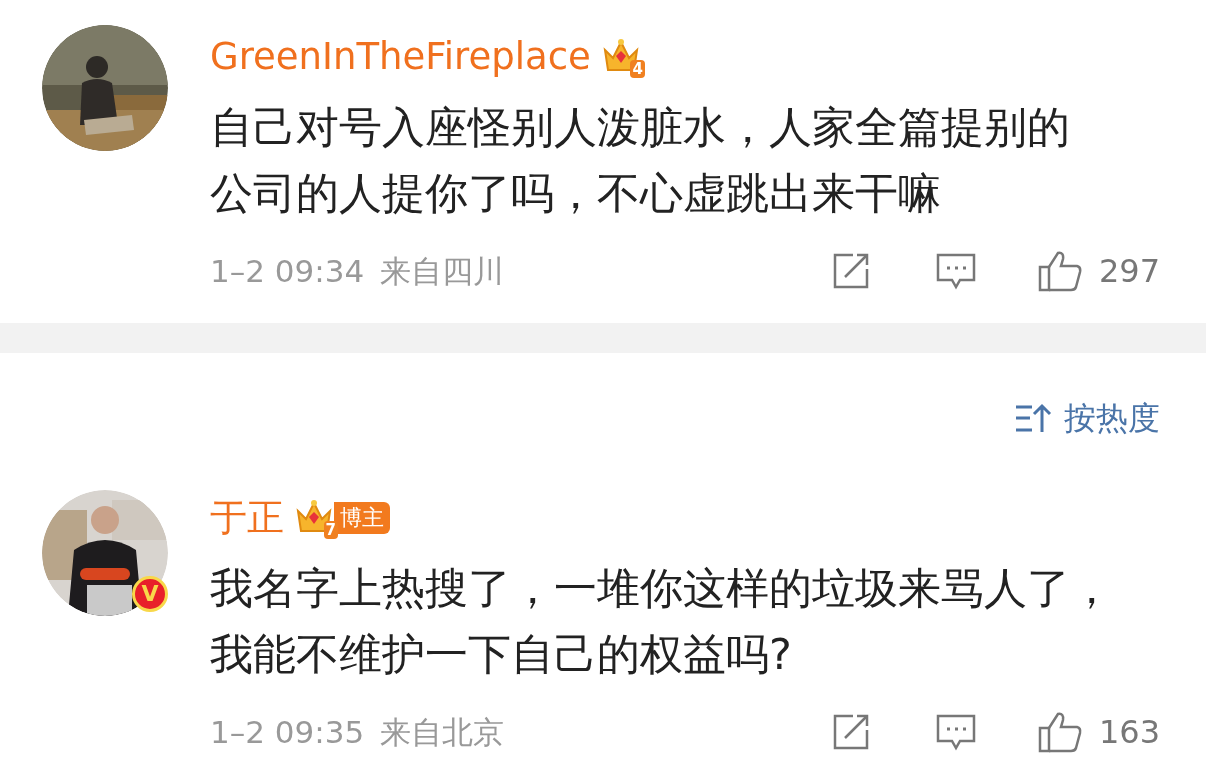 Image resolution: width=1206 pixels, height=779 pixels. What do you see at coordinates (287, 271) in the screenshot?
I see `comment-time: 1–2 09:34` at bounding box center [287, 271].